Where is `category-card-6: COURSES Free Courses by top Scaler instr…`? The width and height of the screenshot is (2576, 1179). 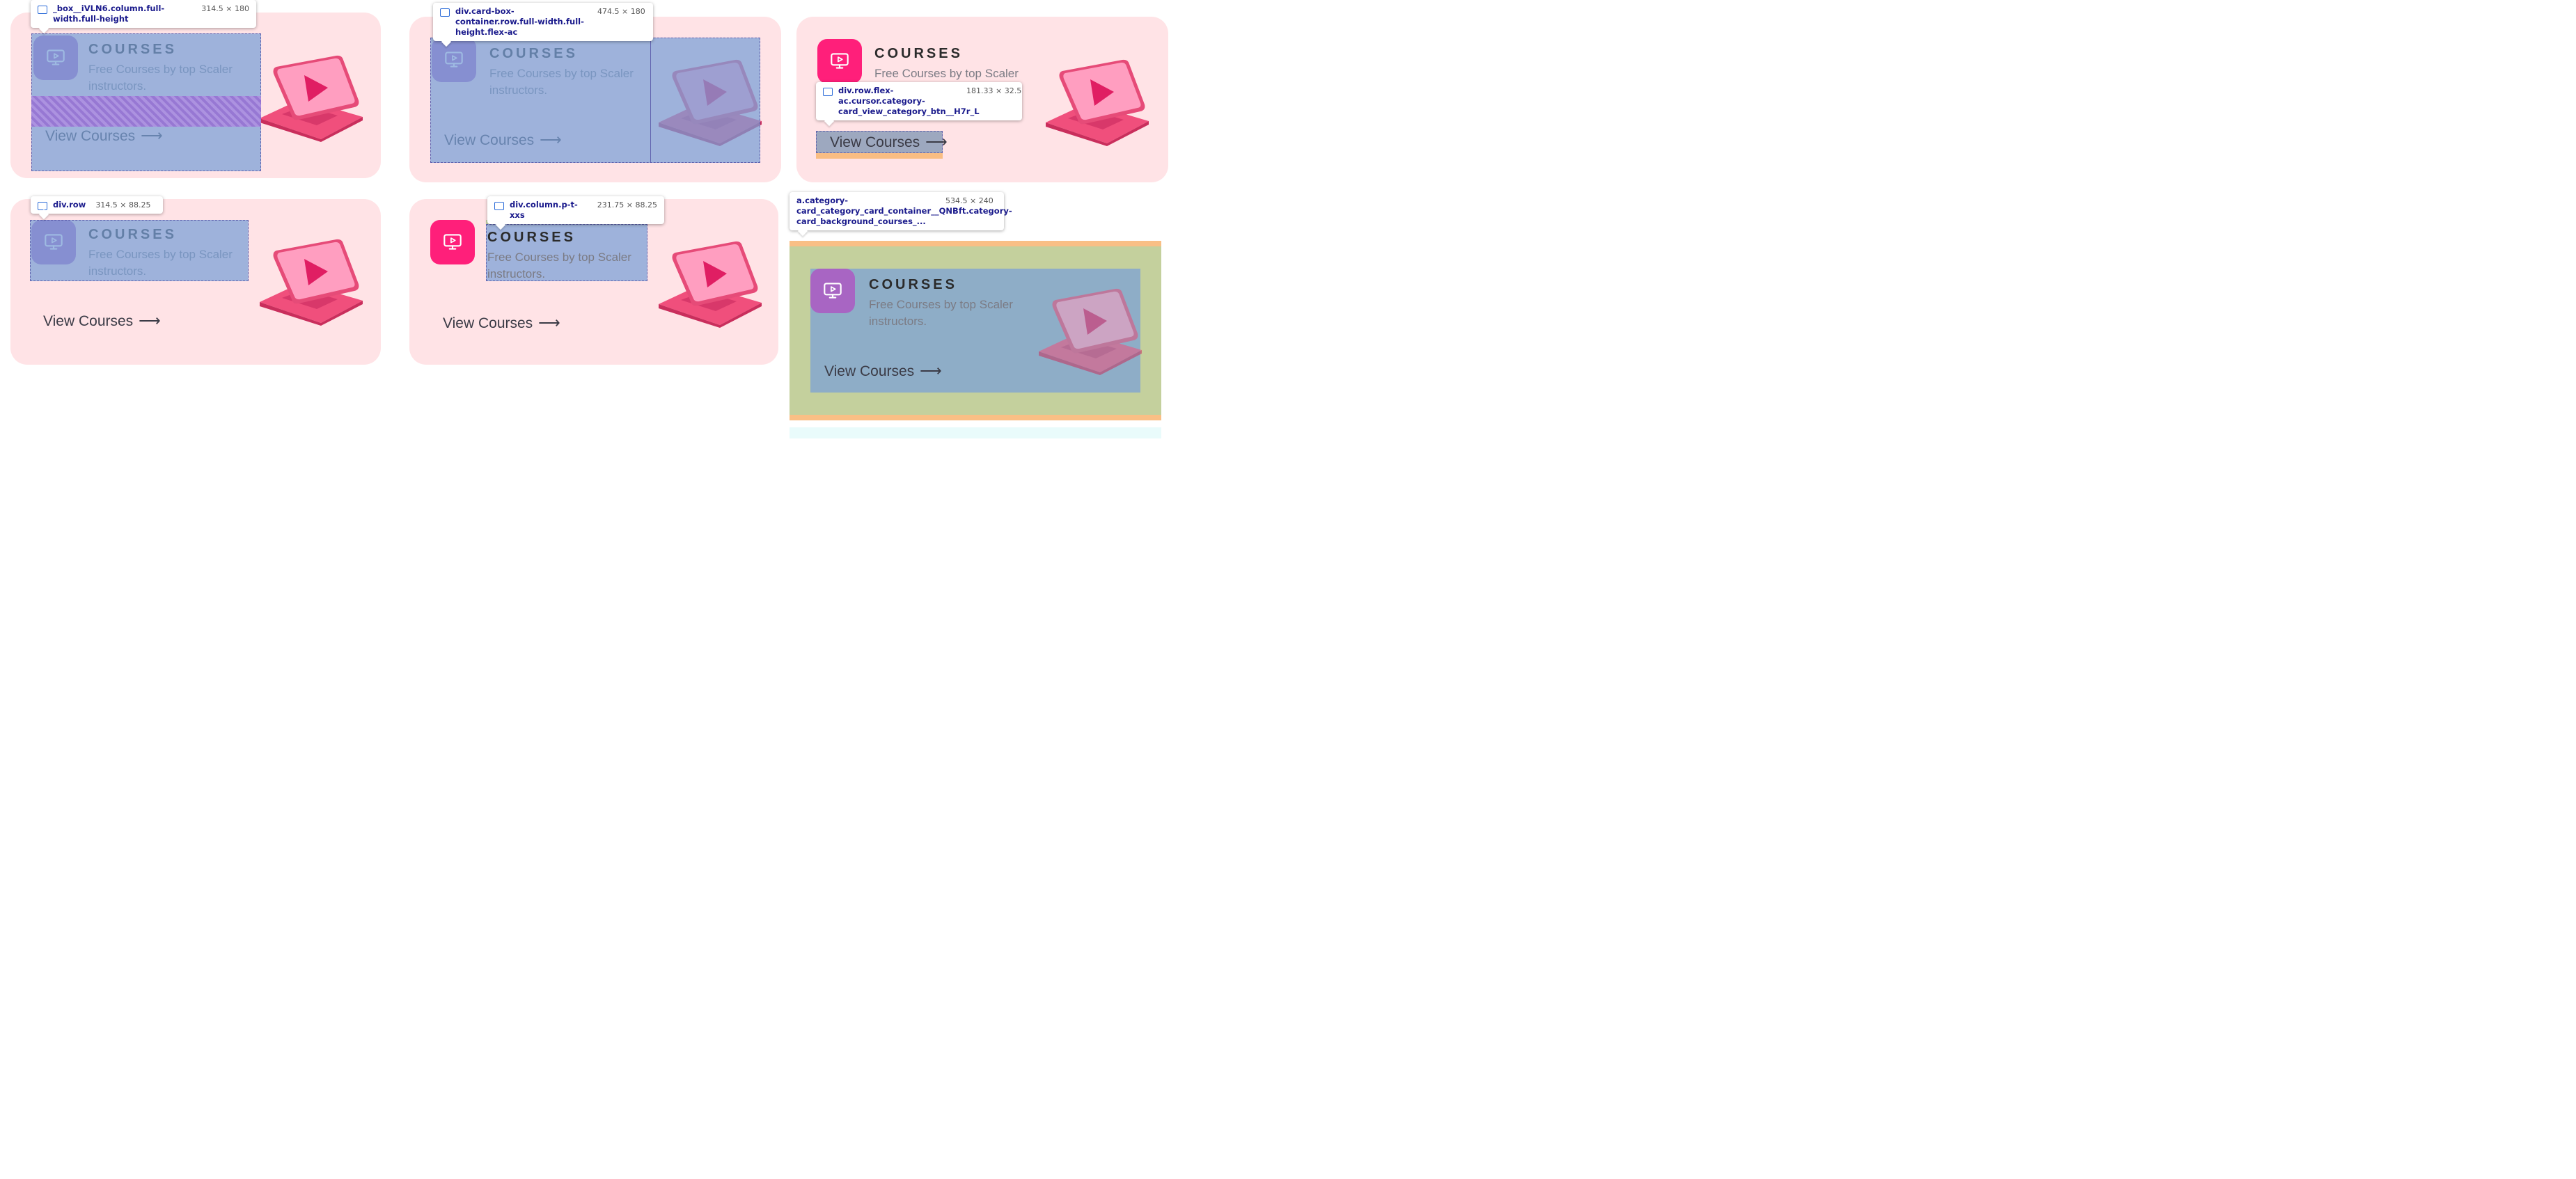 category-card-6: COURSES Free Courses by top Scaler instr… is located at coordinates (975, 331).